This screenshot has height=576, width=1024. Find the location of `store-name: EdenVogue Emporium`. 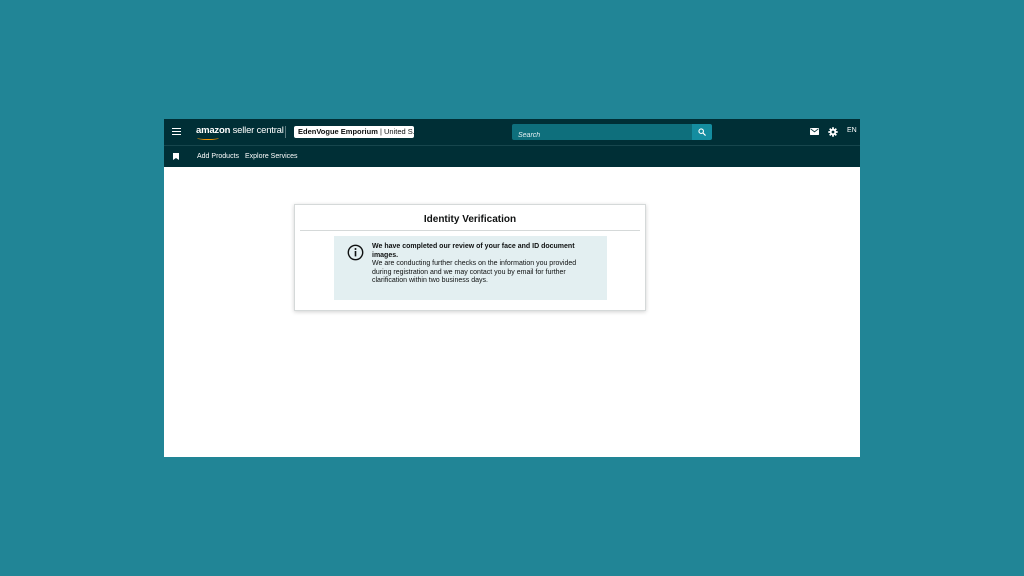

store-name: EdenVogue Emporium is located at coordinates (338, 131).